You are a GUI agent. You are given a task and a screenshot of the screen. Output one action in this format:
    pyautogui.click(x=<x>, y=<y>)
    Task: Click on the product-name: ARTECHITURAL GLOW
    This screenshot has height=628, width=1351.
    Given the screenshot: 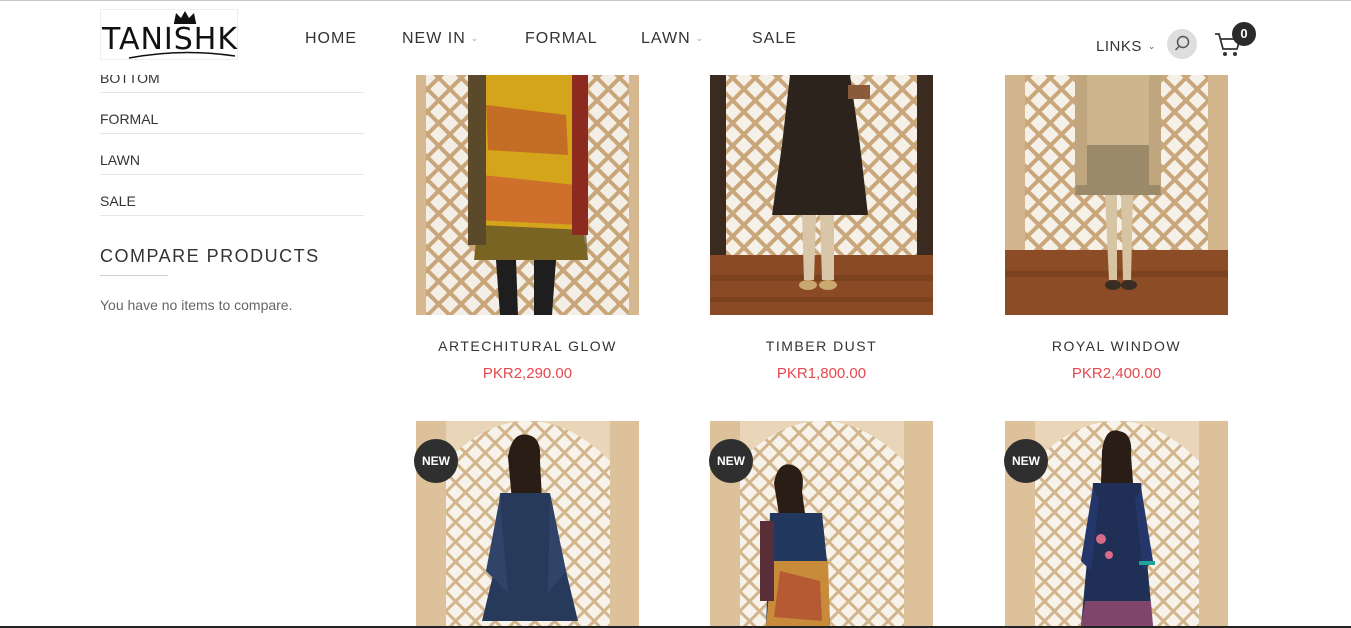 What is the action you would take?
    pyautogui.click(x=527, y=346)
    